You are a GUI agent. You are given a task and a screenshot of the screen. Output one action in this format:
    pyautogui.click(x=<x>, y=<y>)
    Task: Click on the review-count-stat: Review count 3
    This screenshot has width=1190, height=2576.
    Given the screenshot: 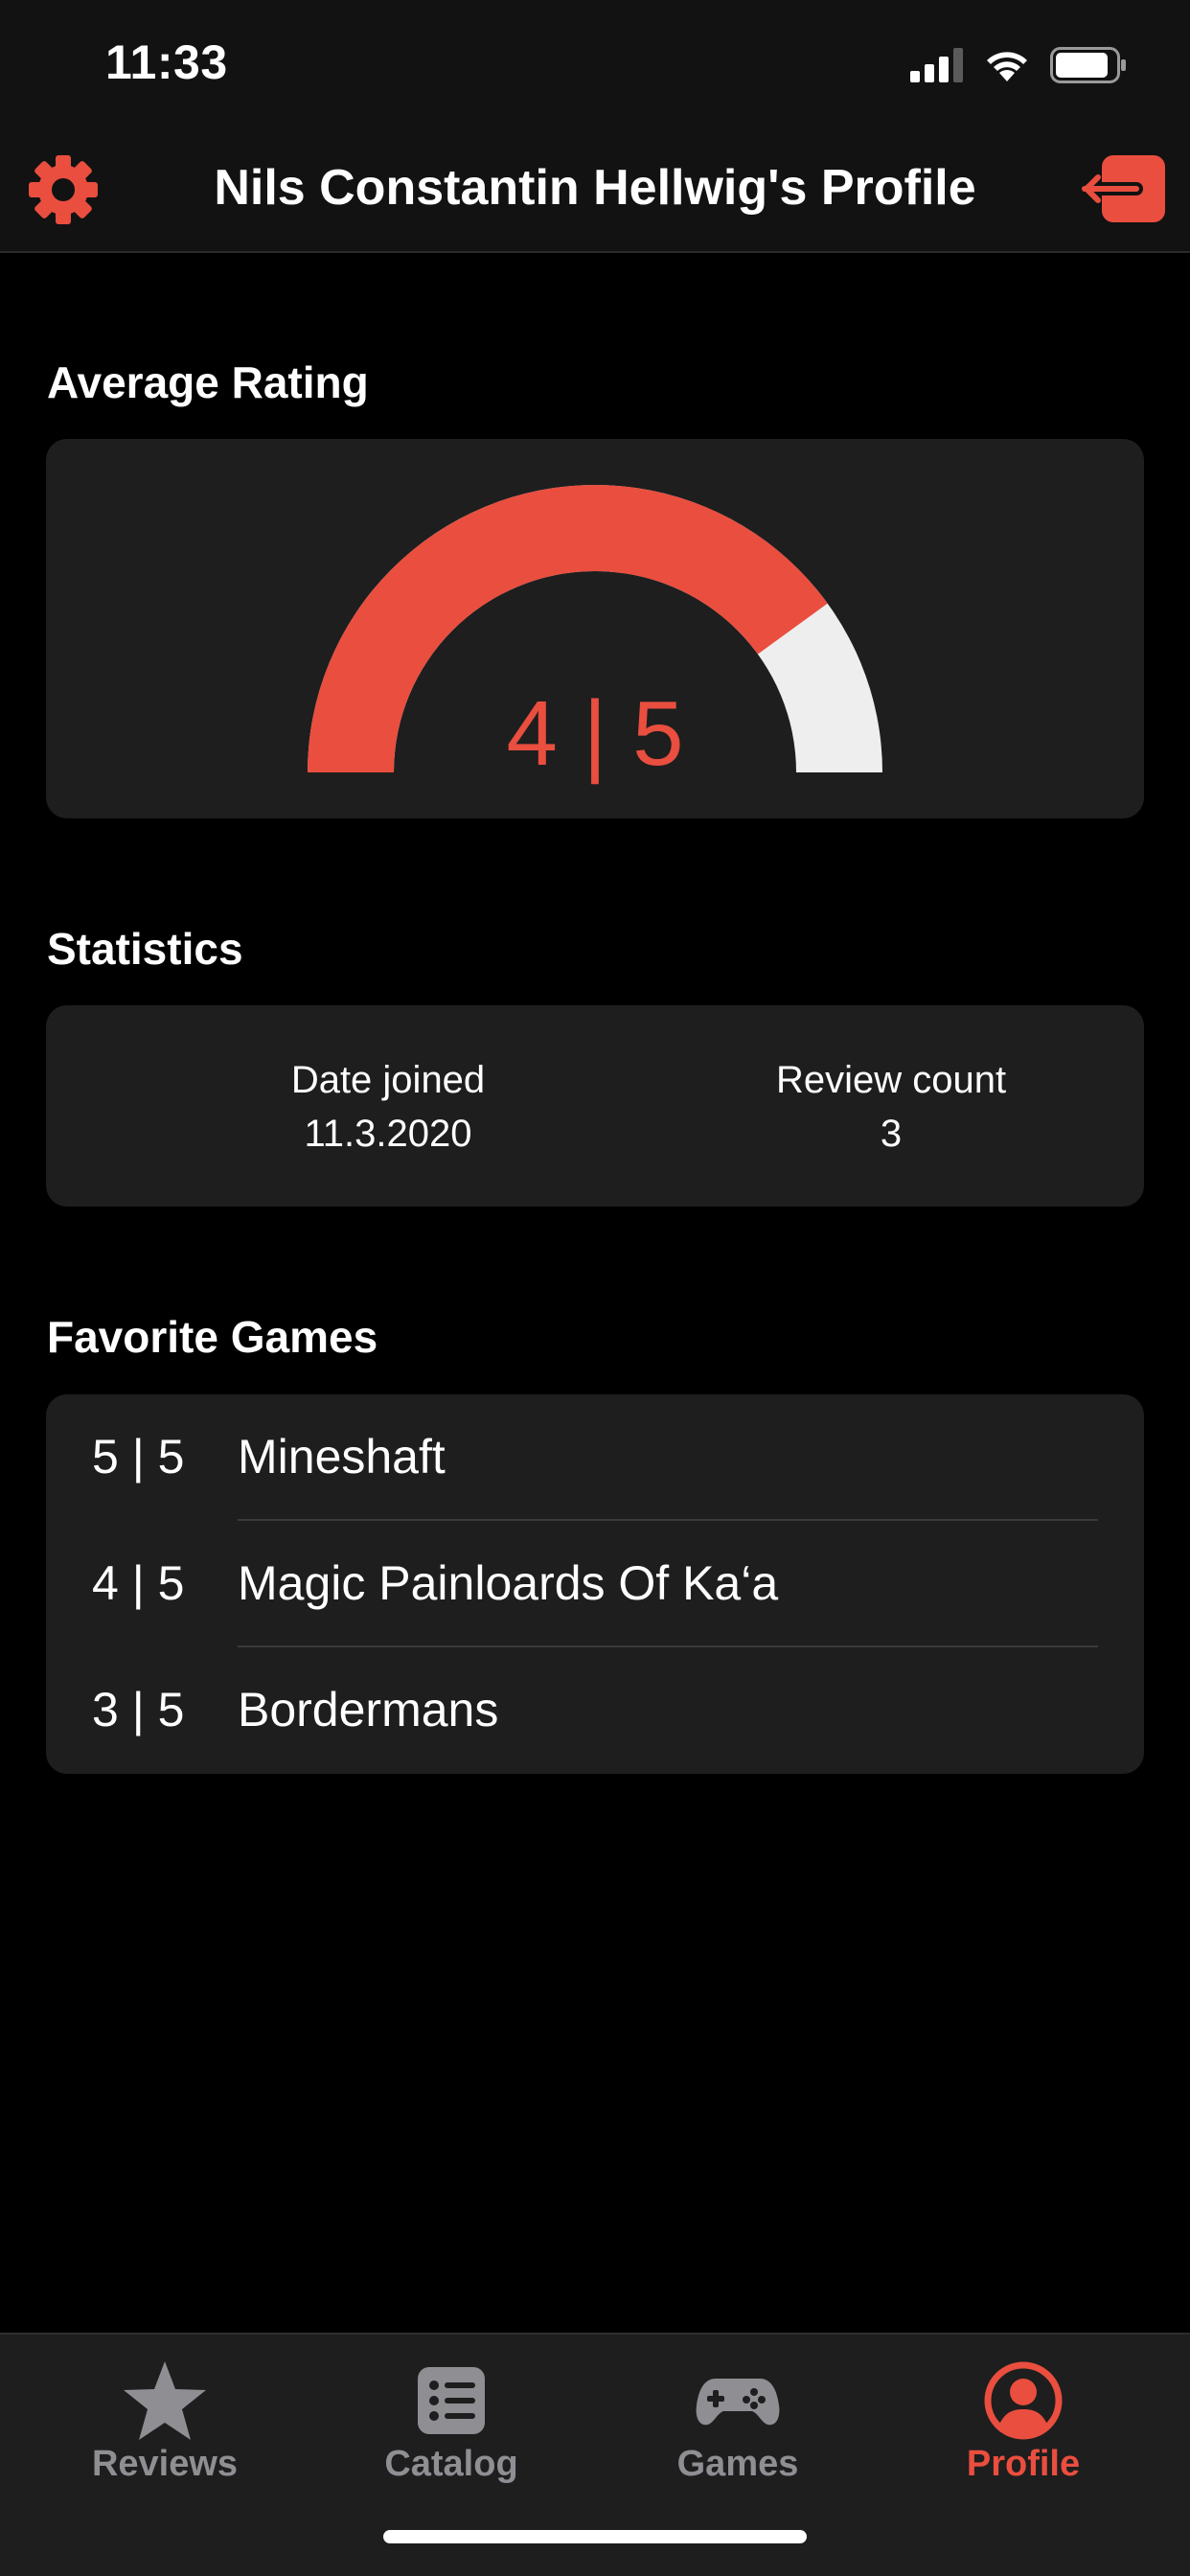 What is the action you would take?
    pyautogui.click(x=891, y=1107)
    